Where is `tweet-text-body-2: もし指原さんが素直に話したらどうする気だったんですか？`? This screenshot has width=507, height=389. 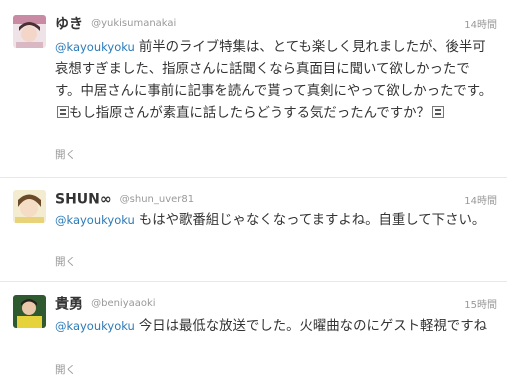
tweet-text-body-2: もし指原さんが素直に話したらどうする気だったんですか？ is located at coordinates (249, 113).